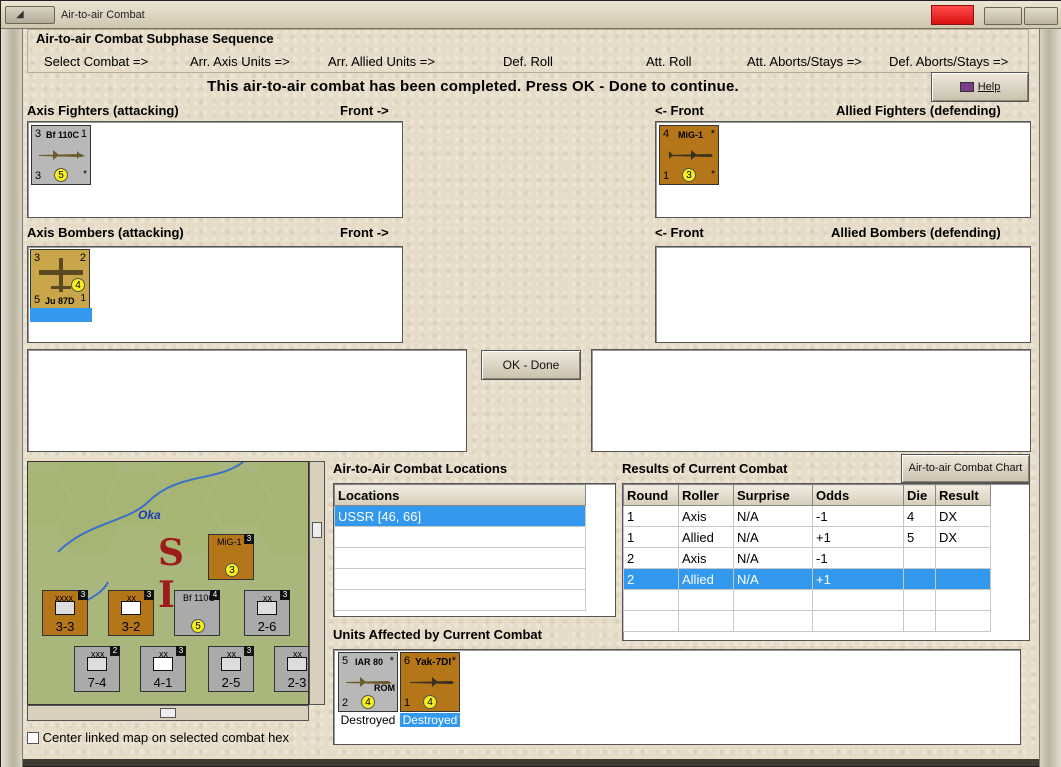 The height and width of the screenshot is (767, 1061). What do you see at coordinates (713, 174) in the screenshot?
I see `counter-br: *` at bounding box center [713, 174].